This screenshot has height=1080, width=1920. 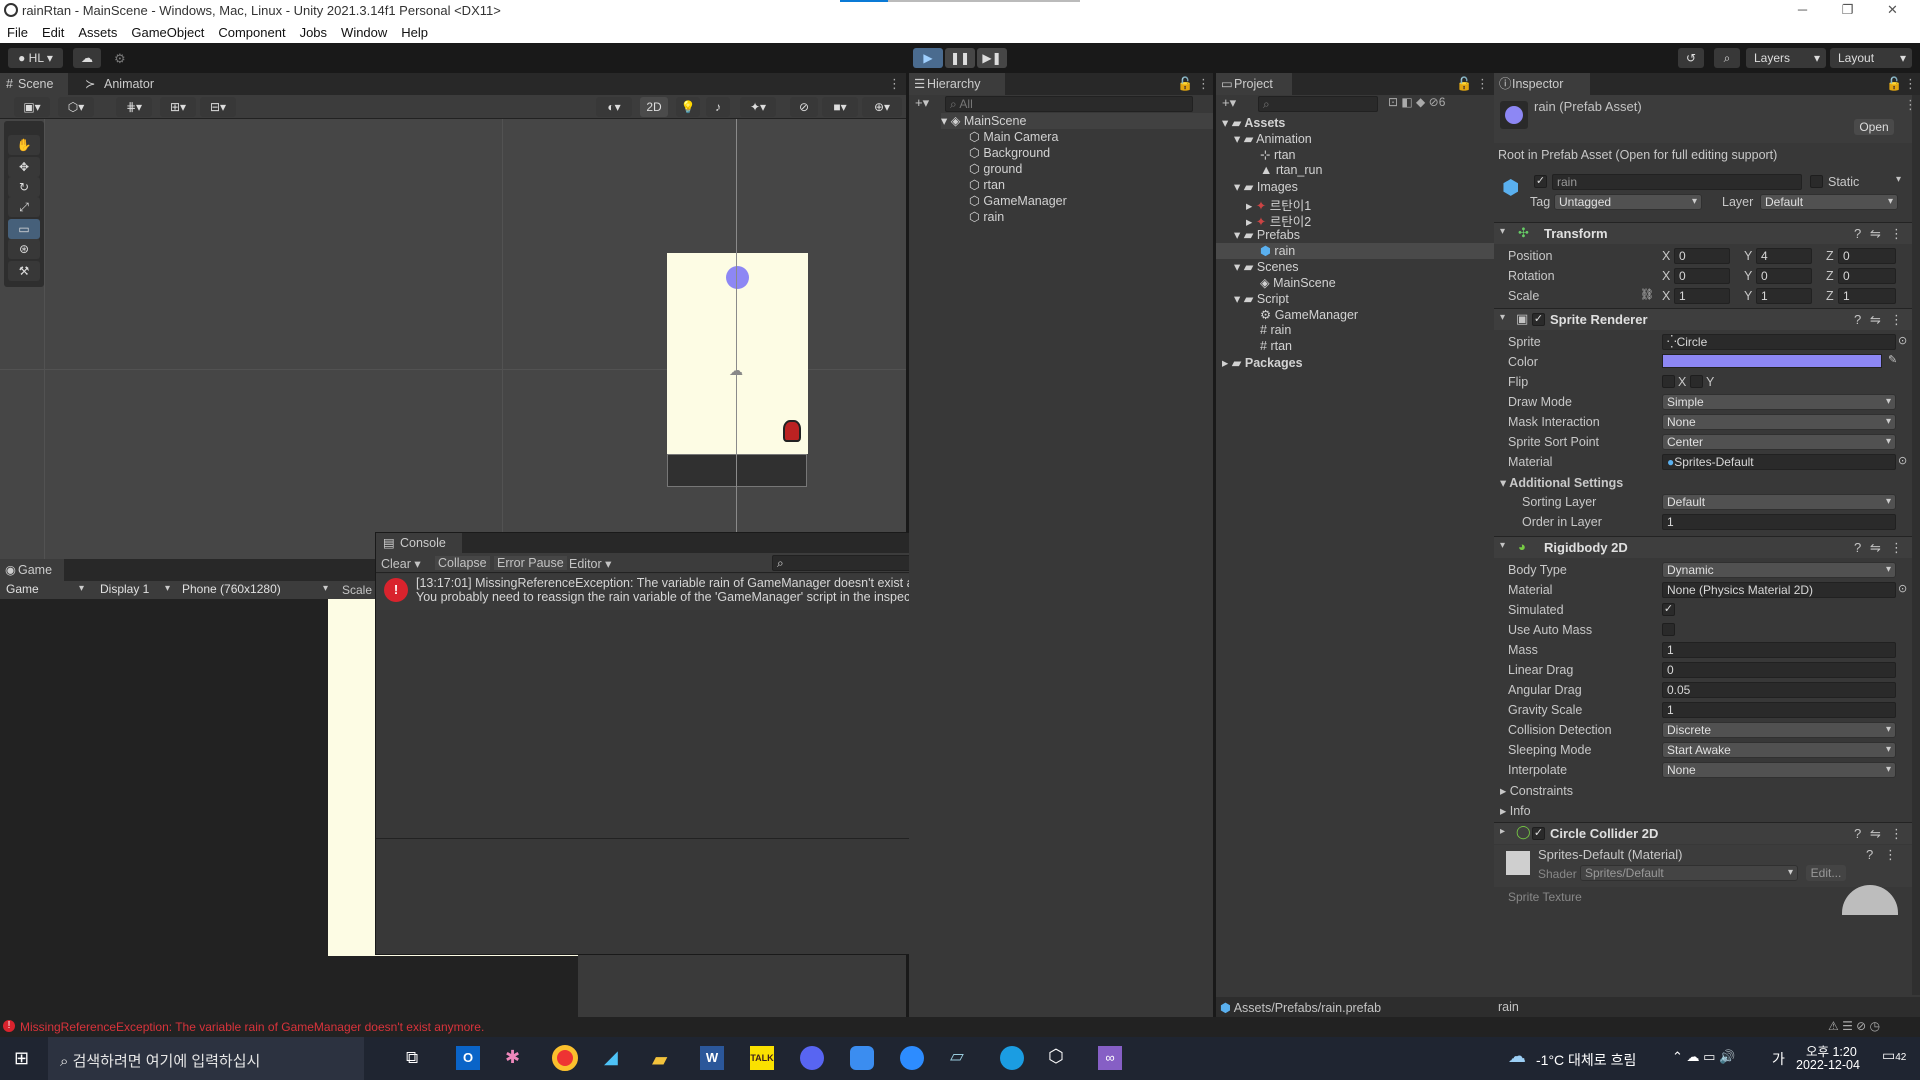 What do you see at coordinates (762, 1058) in the screenshot?
I see `kakaotalk-icon: TALK` at bounding box center [762, 1058].